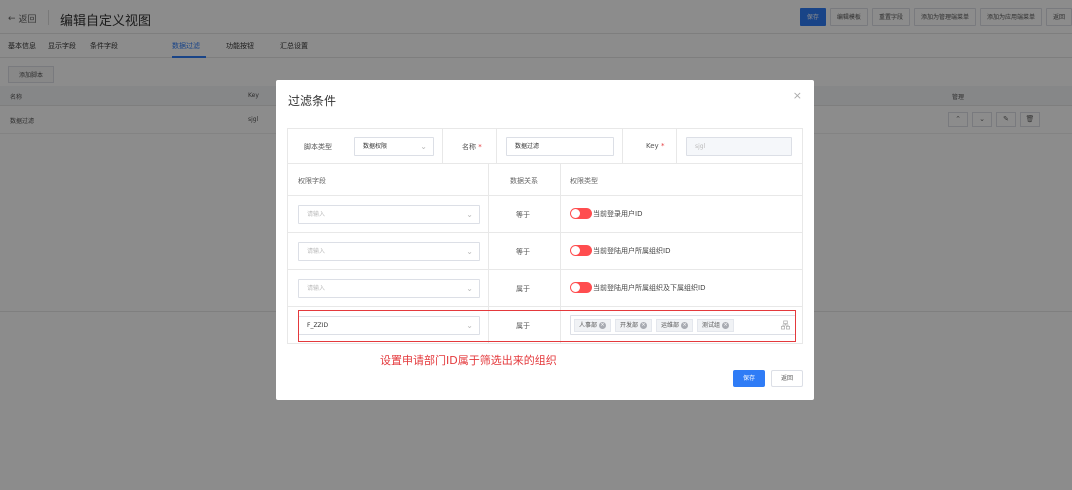 This screenshot has height=490, width=1072. I want to click on form-basic-row: 脚本类型 数据权限 ⌄ 名称 * 数据过滤 Key * sjgl, so click(545, 146).